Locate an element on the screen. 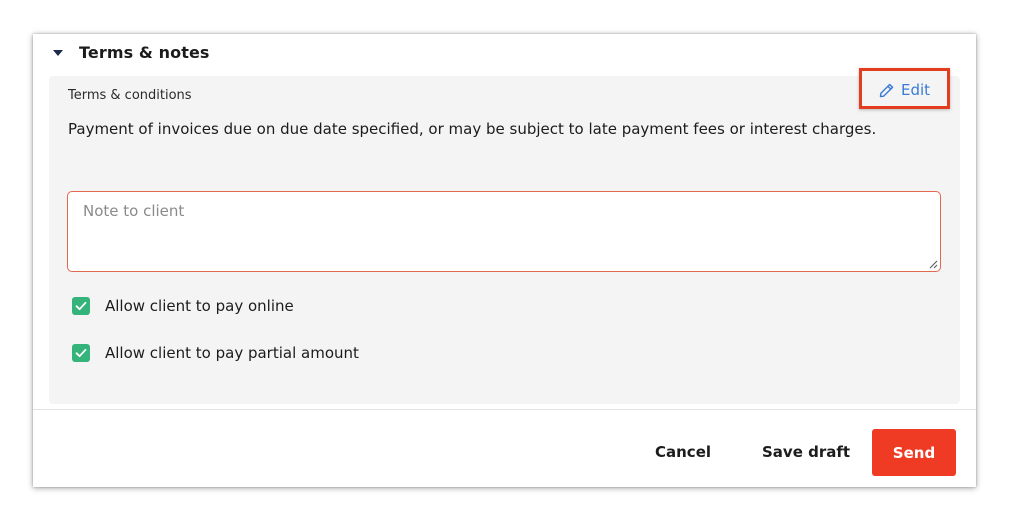 This screenshot has width=1011, height=521. save-draft-button: Save draft is located at coordinates (806, 452).